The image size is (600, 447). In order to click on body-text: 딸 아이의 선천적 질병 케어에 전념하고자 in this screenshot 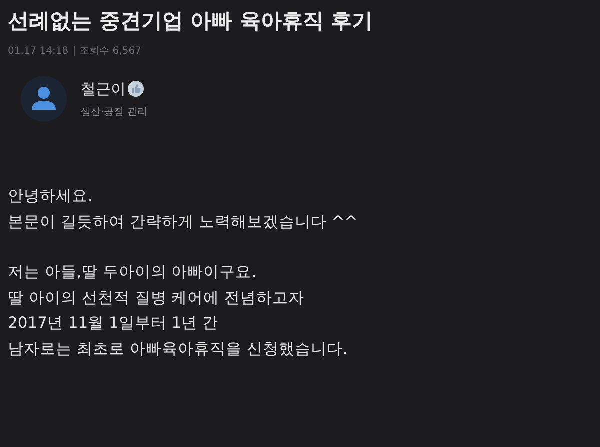, I will do `click(157, 298)`.